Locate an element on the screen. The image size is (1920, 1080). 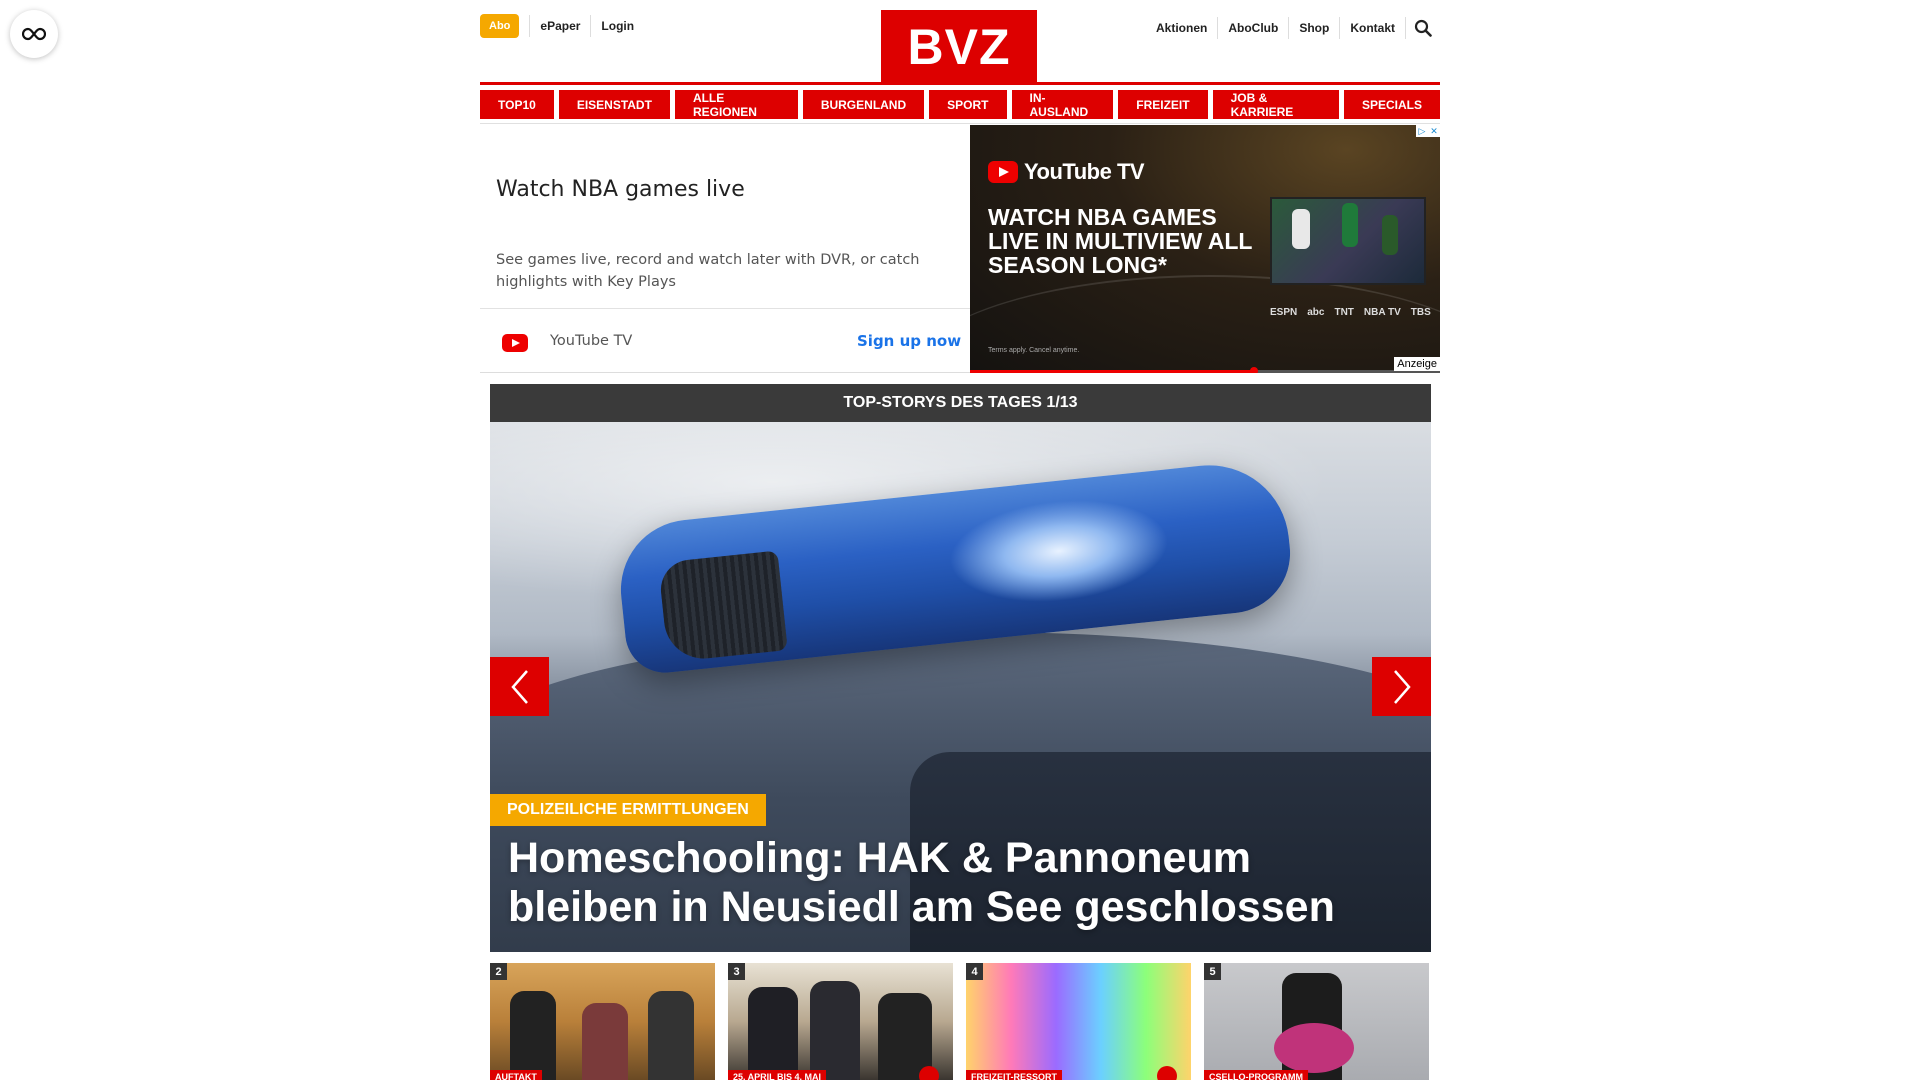
youtube-icon is located at coordinates (515, 343).